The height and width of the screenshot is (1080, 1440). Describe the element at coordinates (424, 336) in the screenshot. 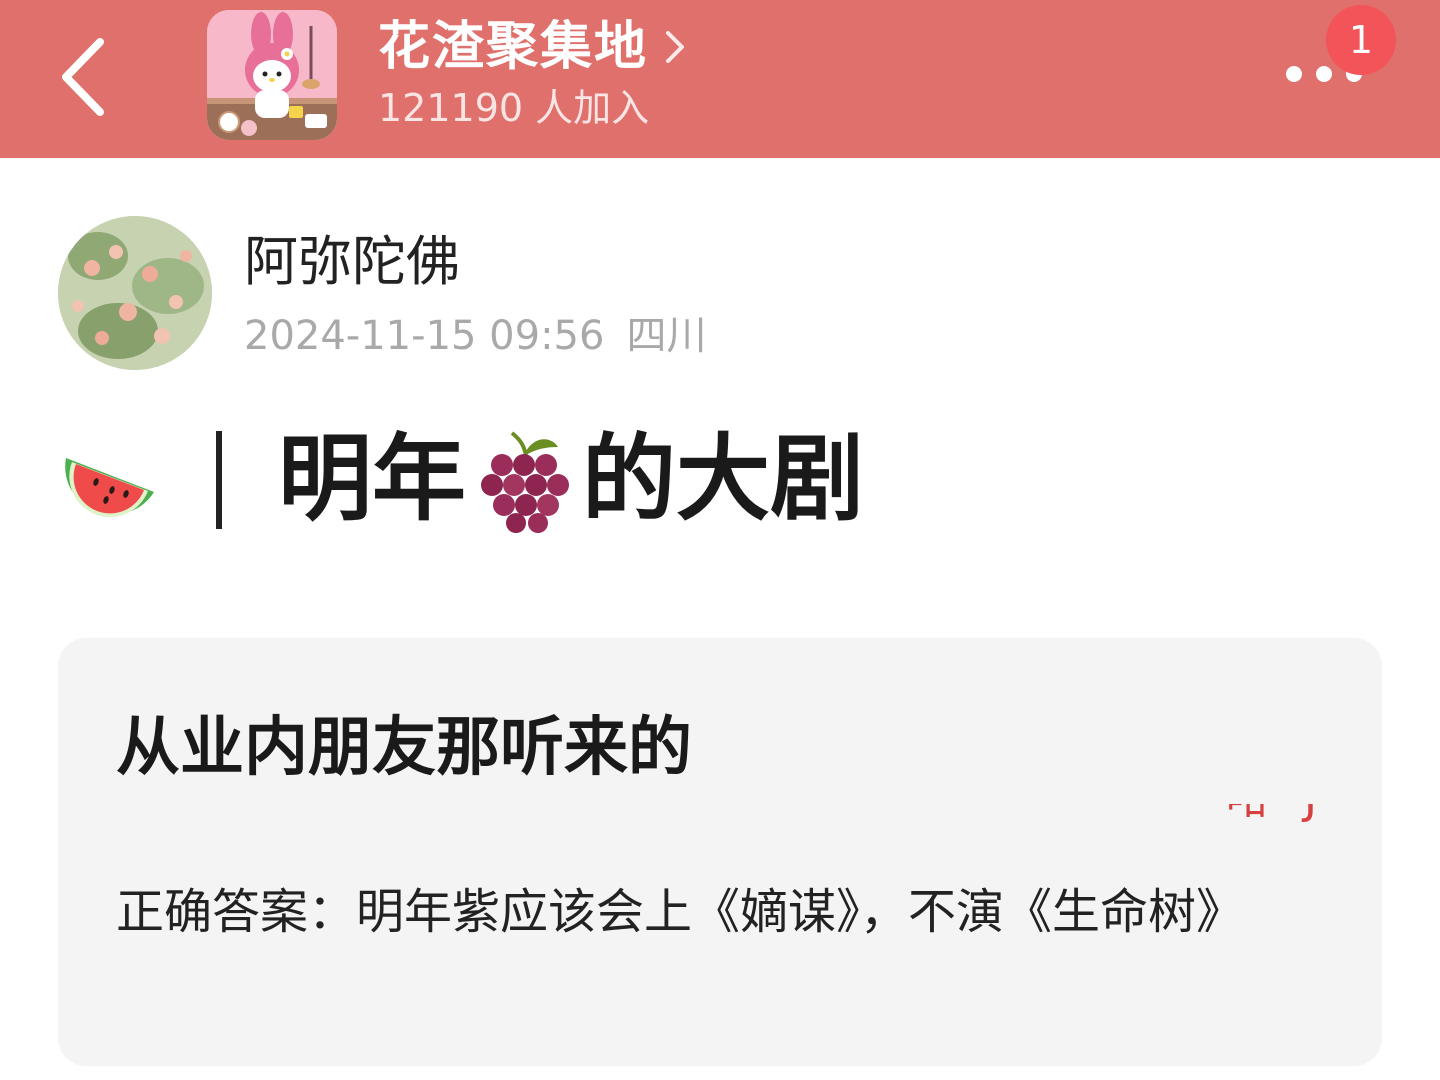

I see `post-date: 2024-11-15 09:56` at that location.